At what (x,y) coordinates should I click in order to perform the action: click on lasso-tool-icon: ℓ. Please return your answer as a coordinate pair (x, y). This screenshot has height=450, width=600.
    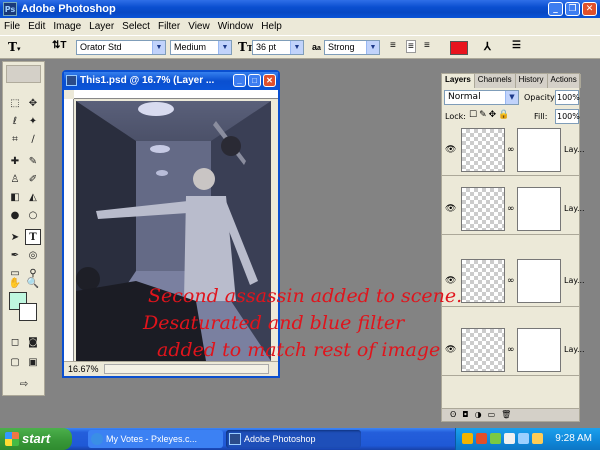
    Looking at the image, I should click on (15, 121).